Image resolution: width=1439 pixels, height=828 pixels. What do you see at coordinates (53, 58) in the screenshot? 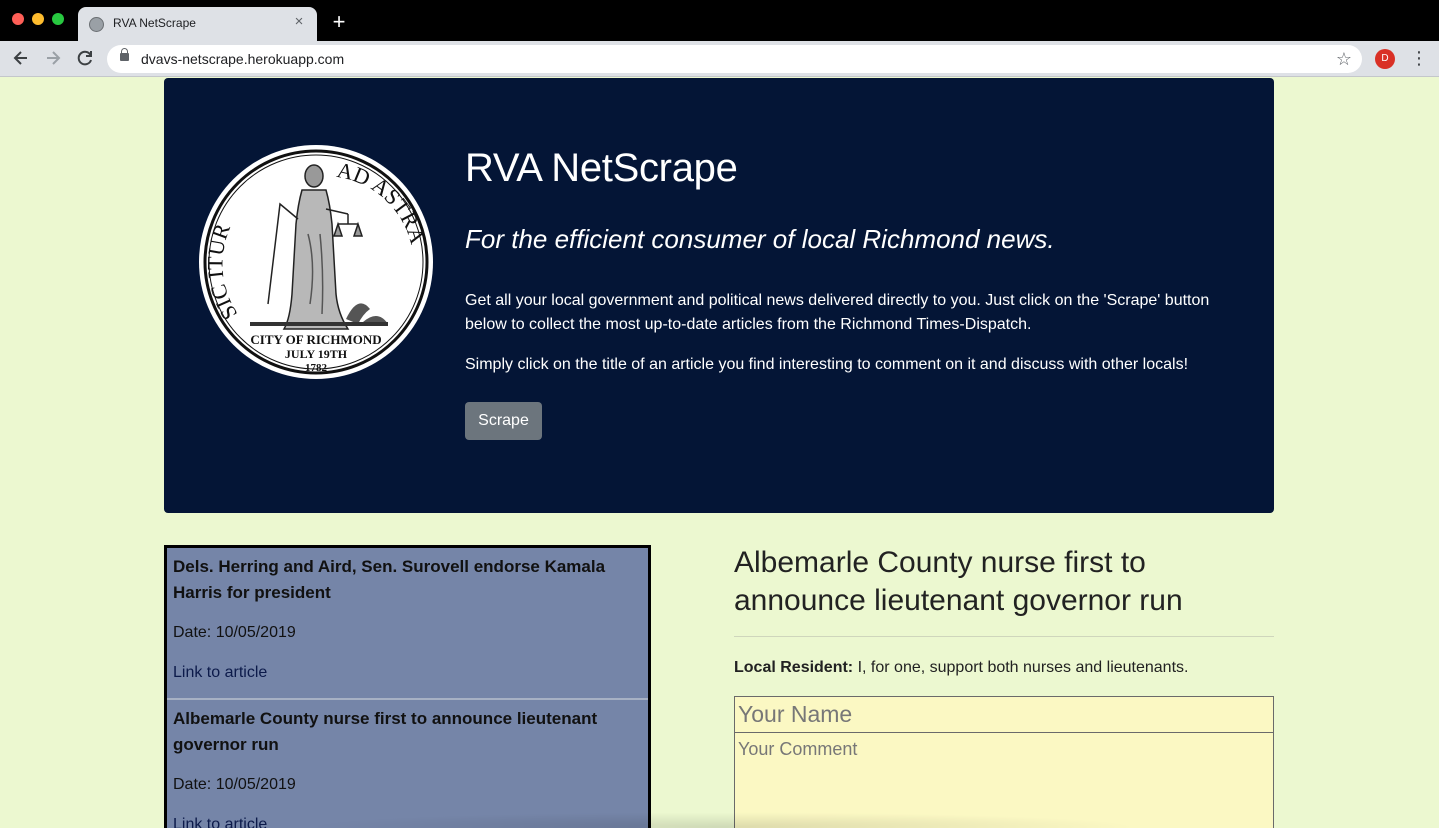
I see `forward-arrow-icon` at bounding box center [53, 58].